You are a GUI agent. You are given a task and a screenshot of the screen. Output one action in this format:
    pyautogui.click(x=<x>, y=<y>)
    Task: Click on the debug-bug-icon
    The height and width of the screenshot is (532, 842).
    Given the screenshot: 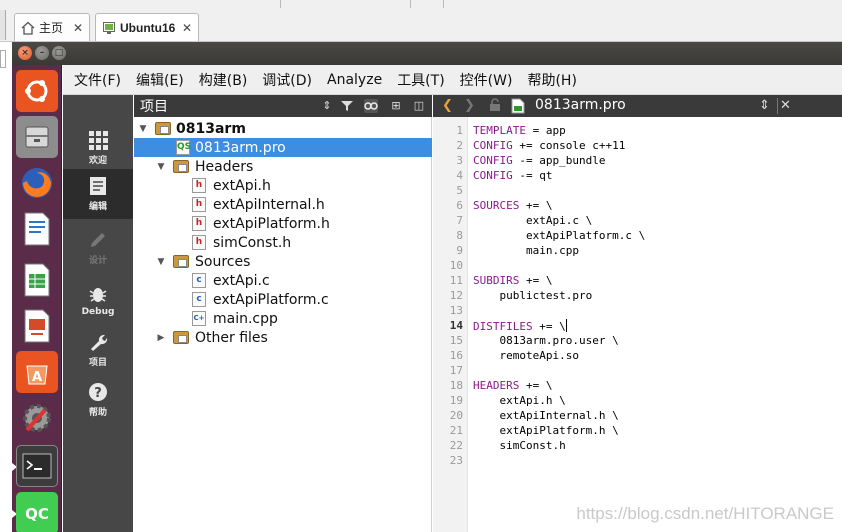 What is the action you would take?
    pyautogui.click(x=98, y=294)
    